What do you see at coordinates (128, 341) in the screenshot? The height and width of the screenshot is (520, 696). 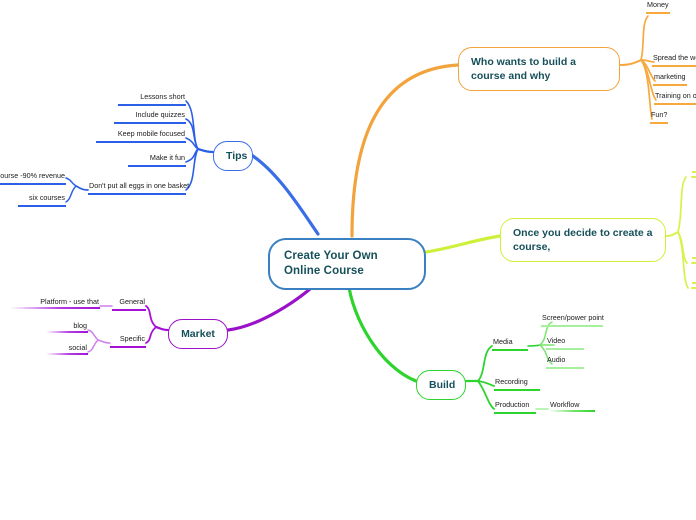 I see `leaf-specific: Specific` at bounding box center [128, 341].